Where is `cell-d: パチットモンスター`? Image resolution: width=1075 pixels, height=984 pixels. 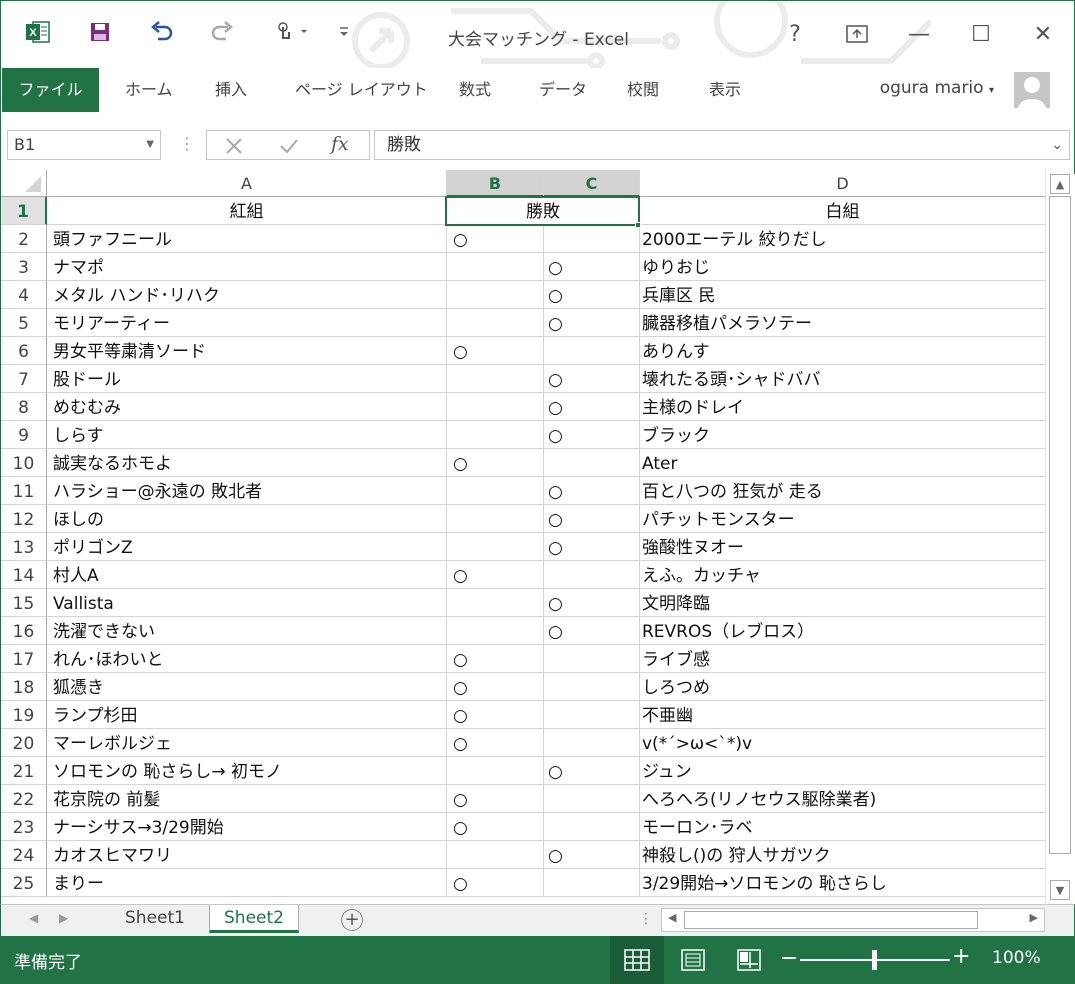 cell-d: パチットモンスター is located at coordinates (842, 519).